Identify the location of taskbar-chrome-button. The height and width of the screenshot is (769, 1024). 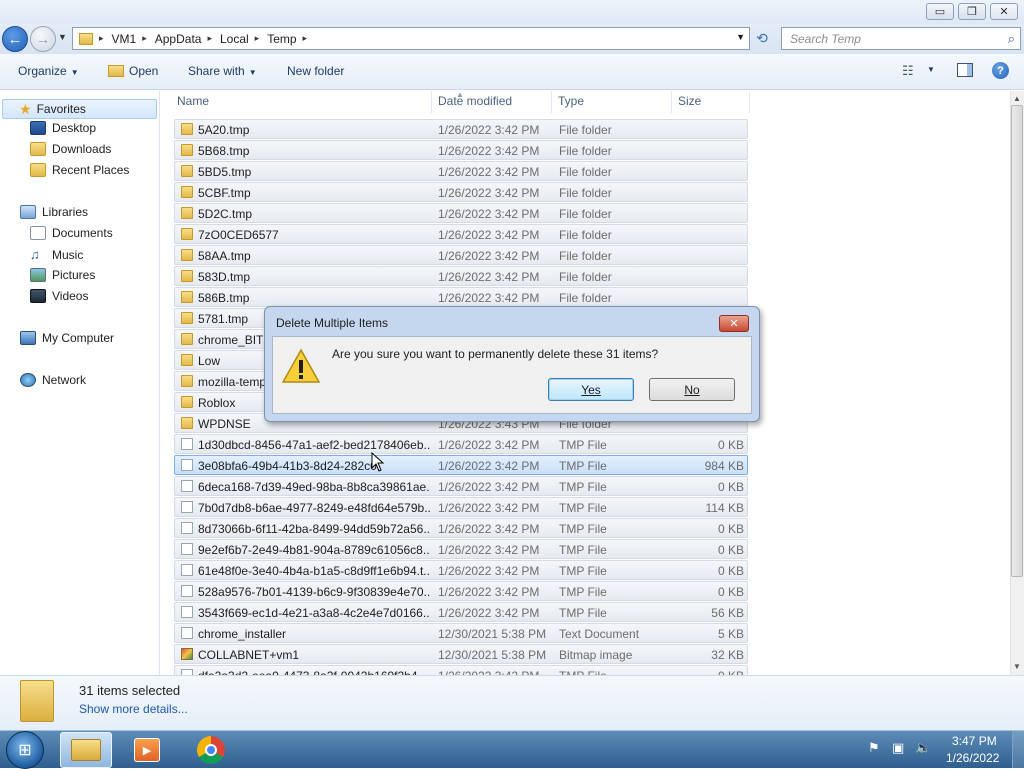
(211, 750).